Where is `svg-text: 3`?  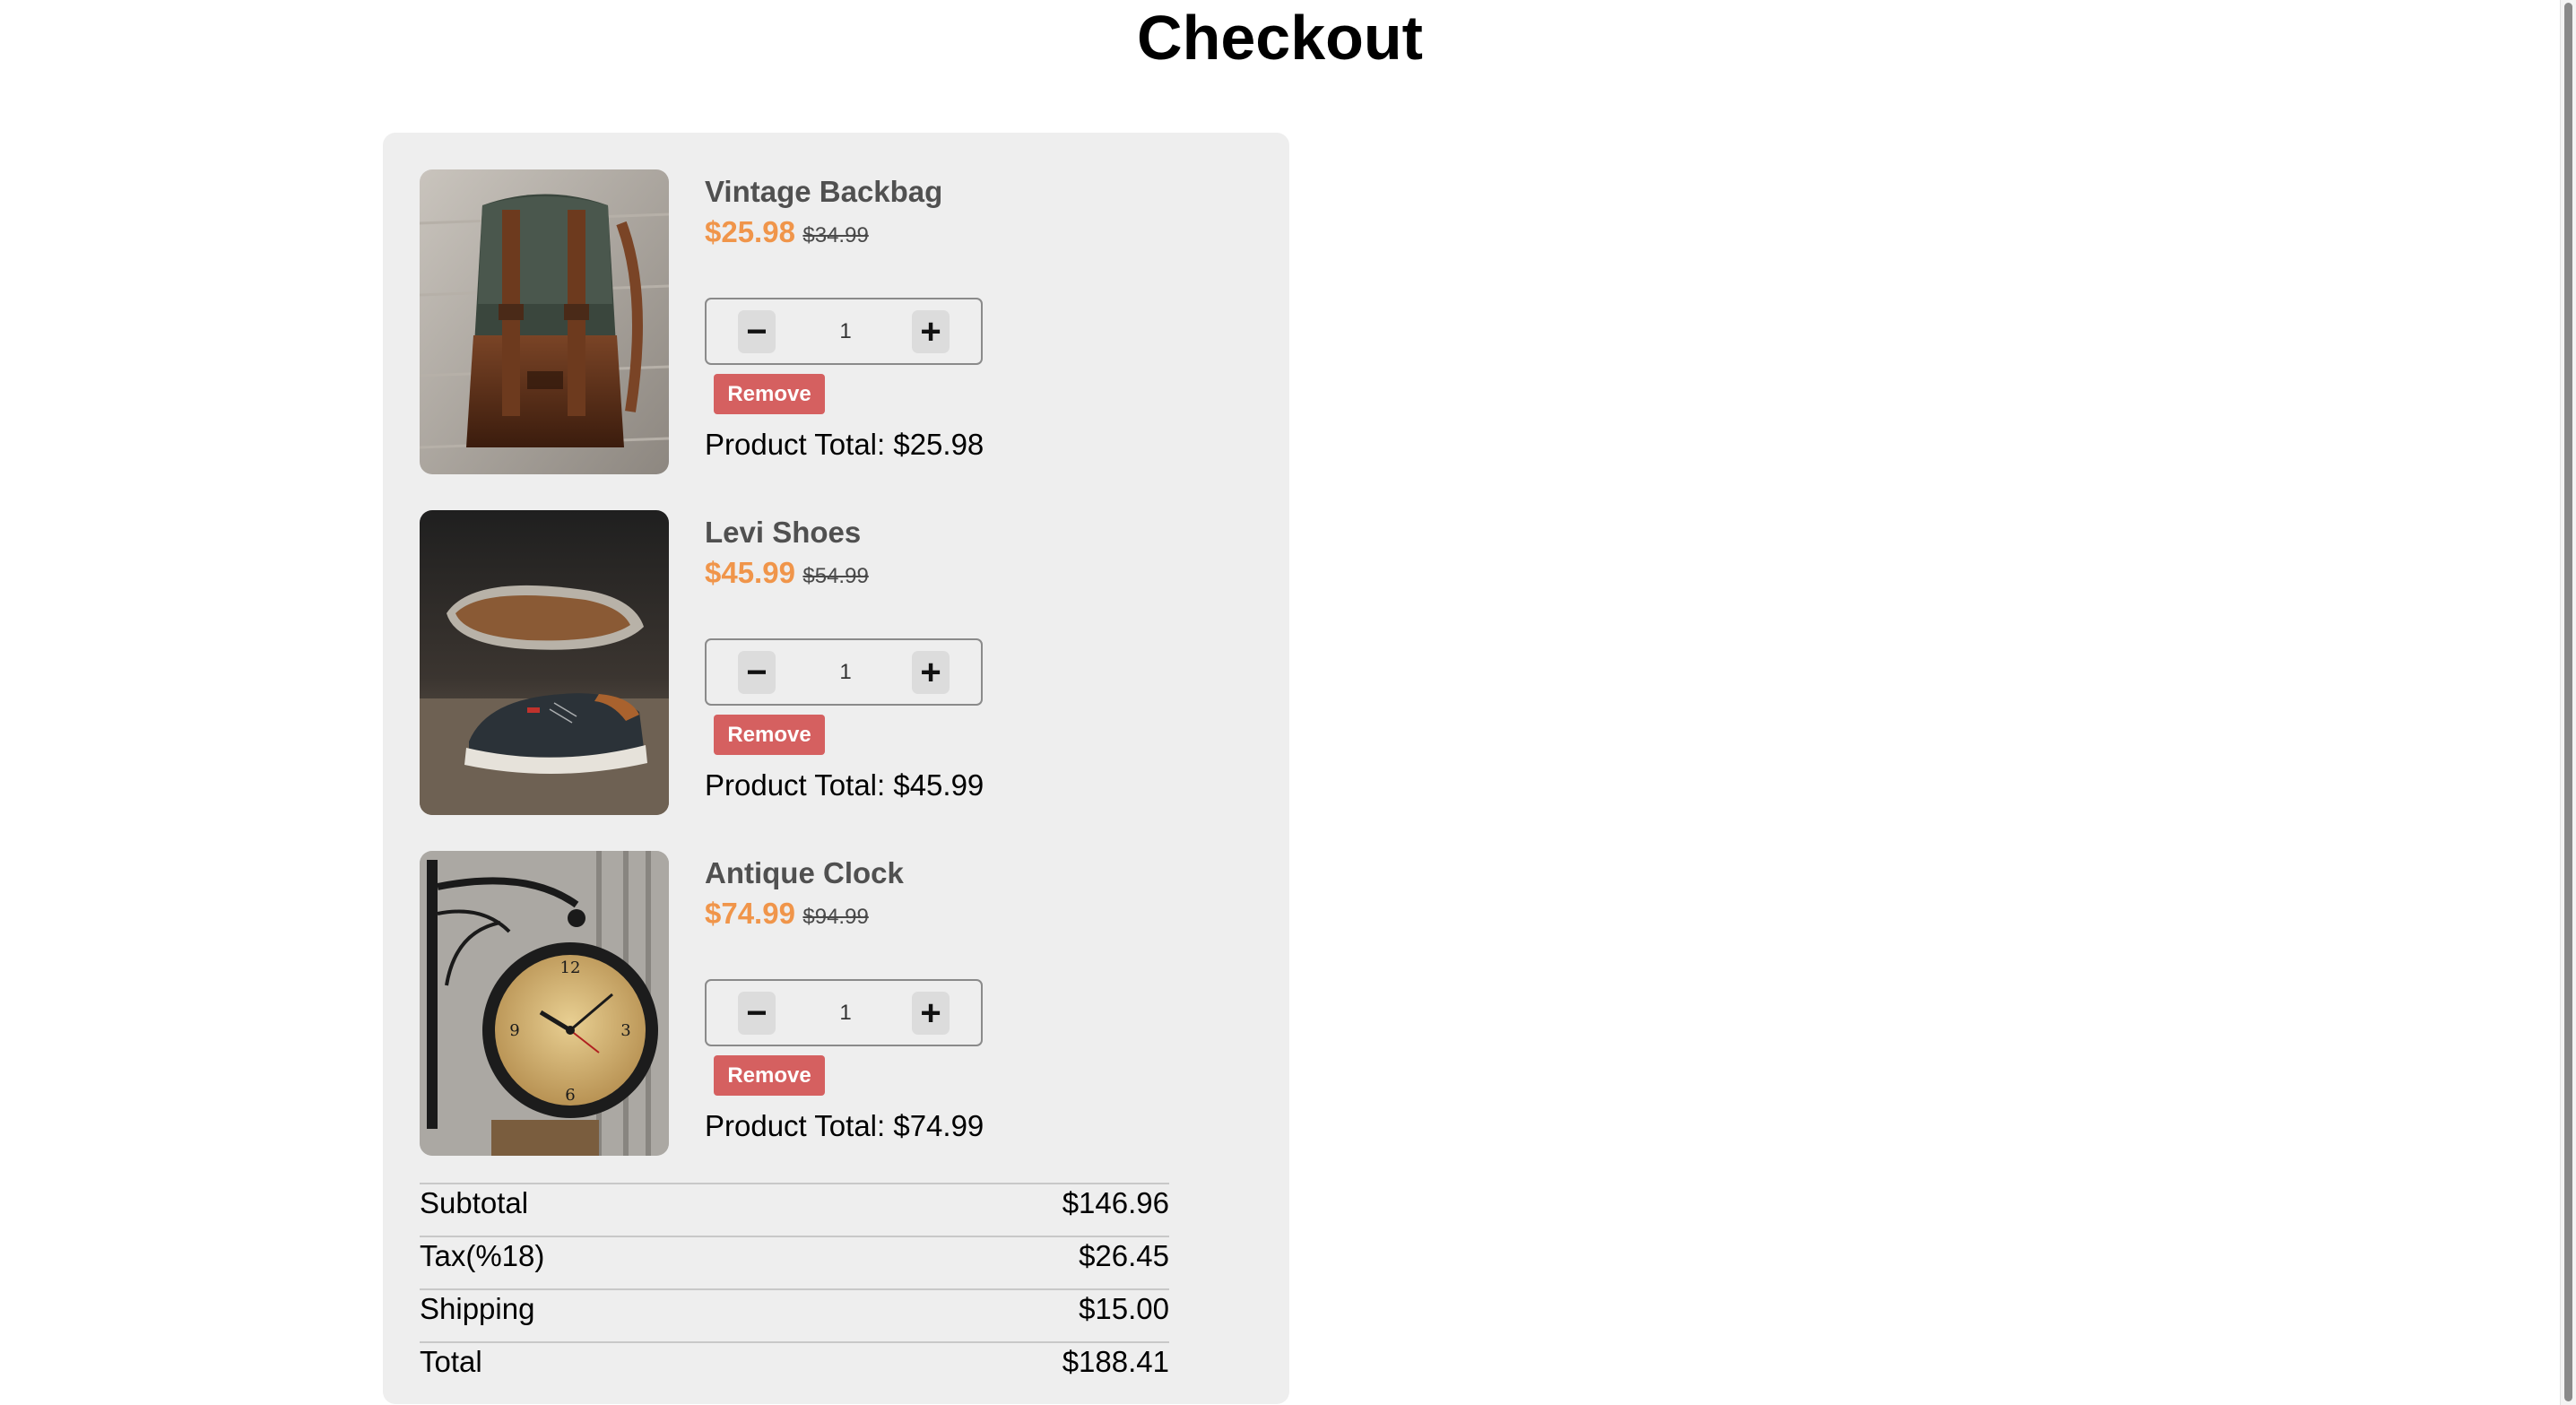 svg-text: 3 is located at coordinates (625, 1030).